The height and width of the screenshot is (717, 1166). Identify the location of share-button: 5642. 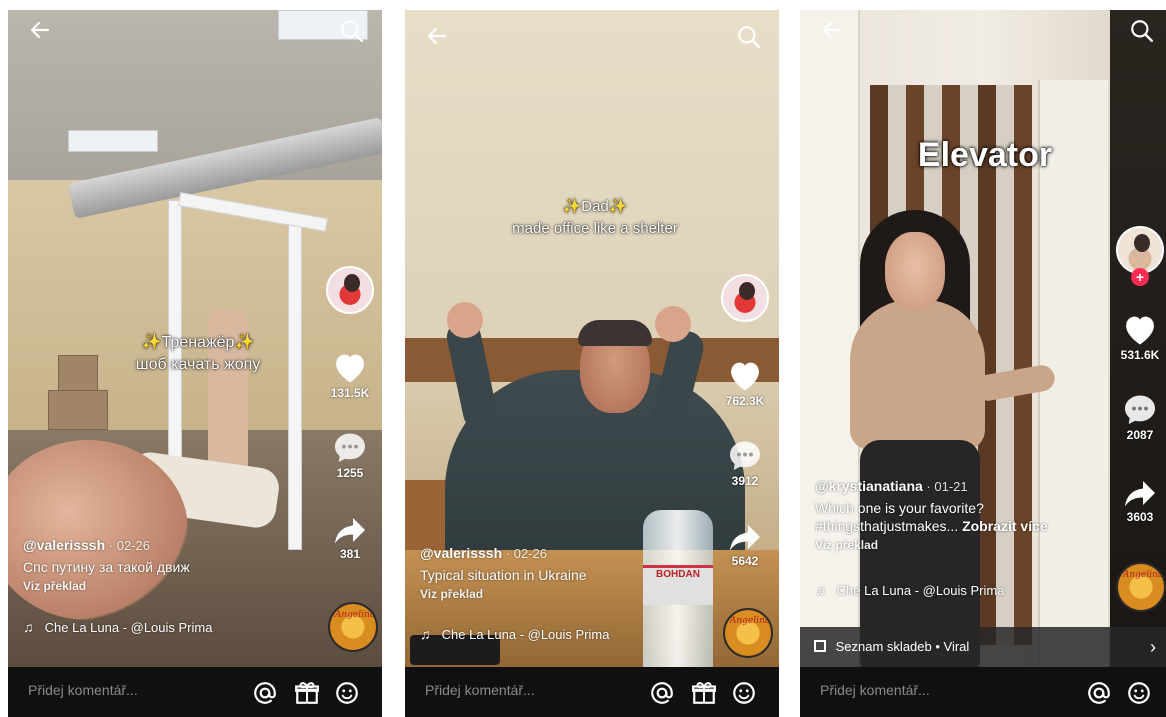
(745, 545).